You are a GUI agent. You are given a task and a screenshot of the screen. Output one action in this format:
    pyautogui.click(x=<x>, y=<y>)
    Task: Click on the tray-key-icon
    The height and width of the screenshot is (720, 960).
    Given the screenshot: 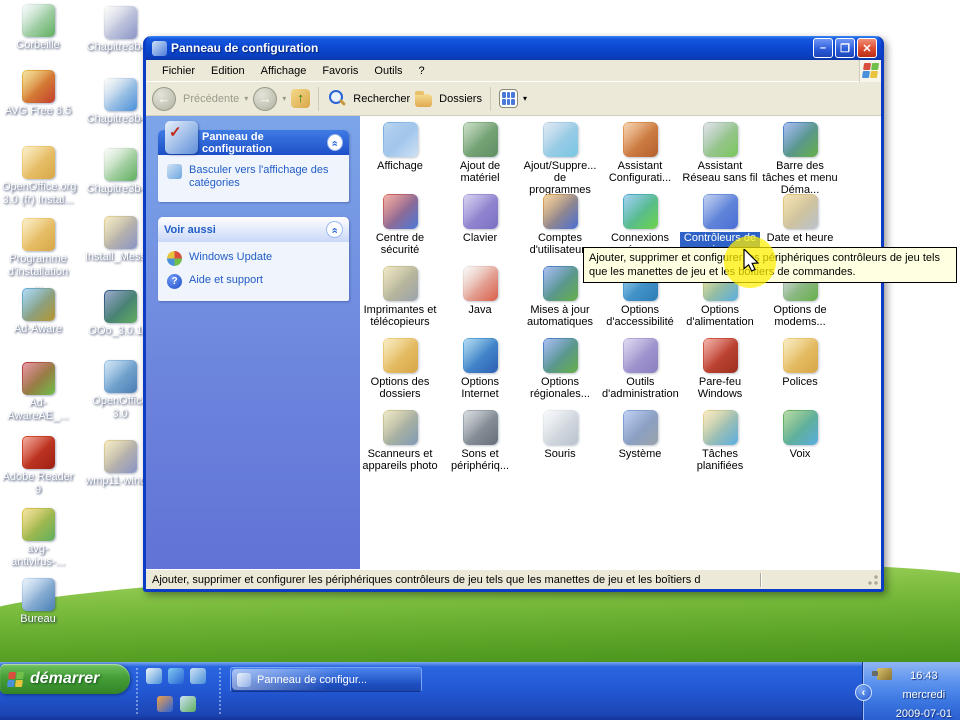 What is the action you would take?
    pyautogui.click(x=882, y=674)
    